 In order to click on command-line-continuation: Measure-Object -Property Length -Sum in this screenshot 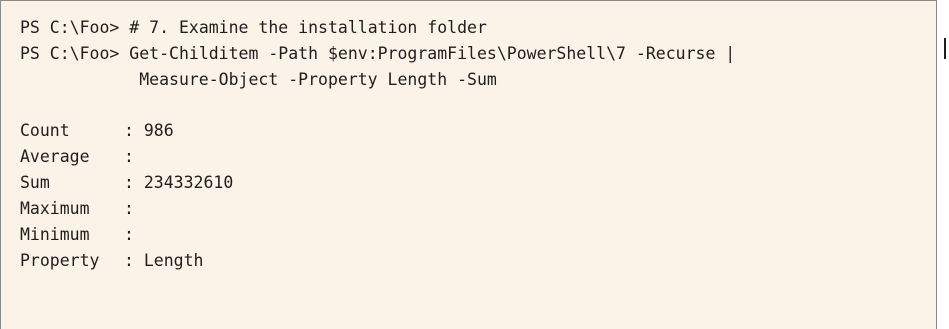, I will do `click(258, 79)`.